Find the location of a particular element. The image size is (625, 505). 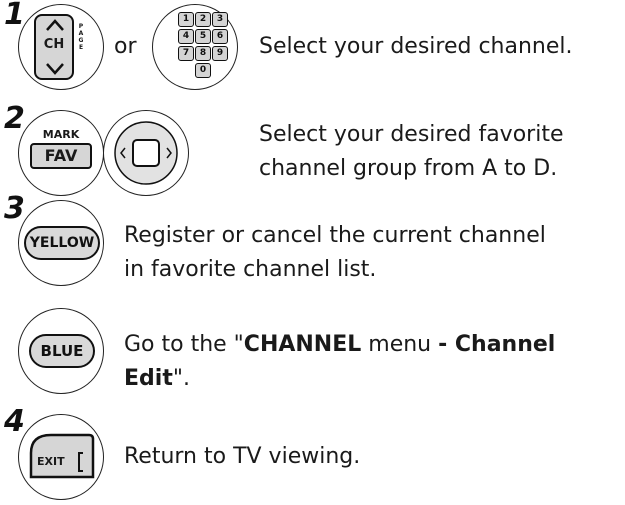

channel-button-circle: CH PAGE is located at coordinates (61, 47).